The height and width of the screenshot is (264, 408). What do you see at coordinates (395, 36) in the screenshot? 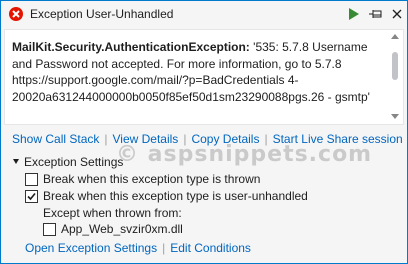
I see `scroll-up-icon` at bounding box center [395, 36].